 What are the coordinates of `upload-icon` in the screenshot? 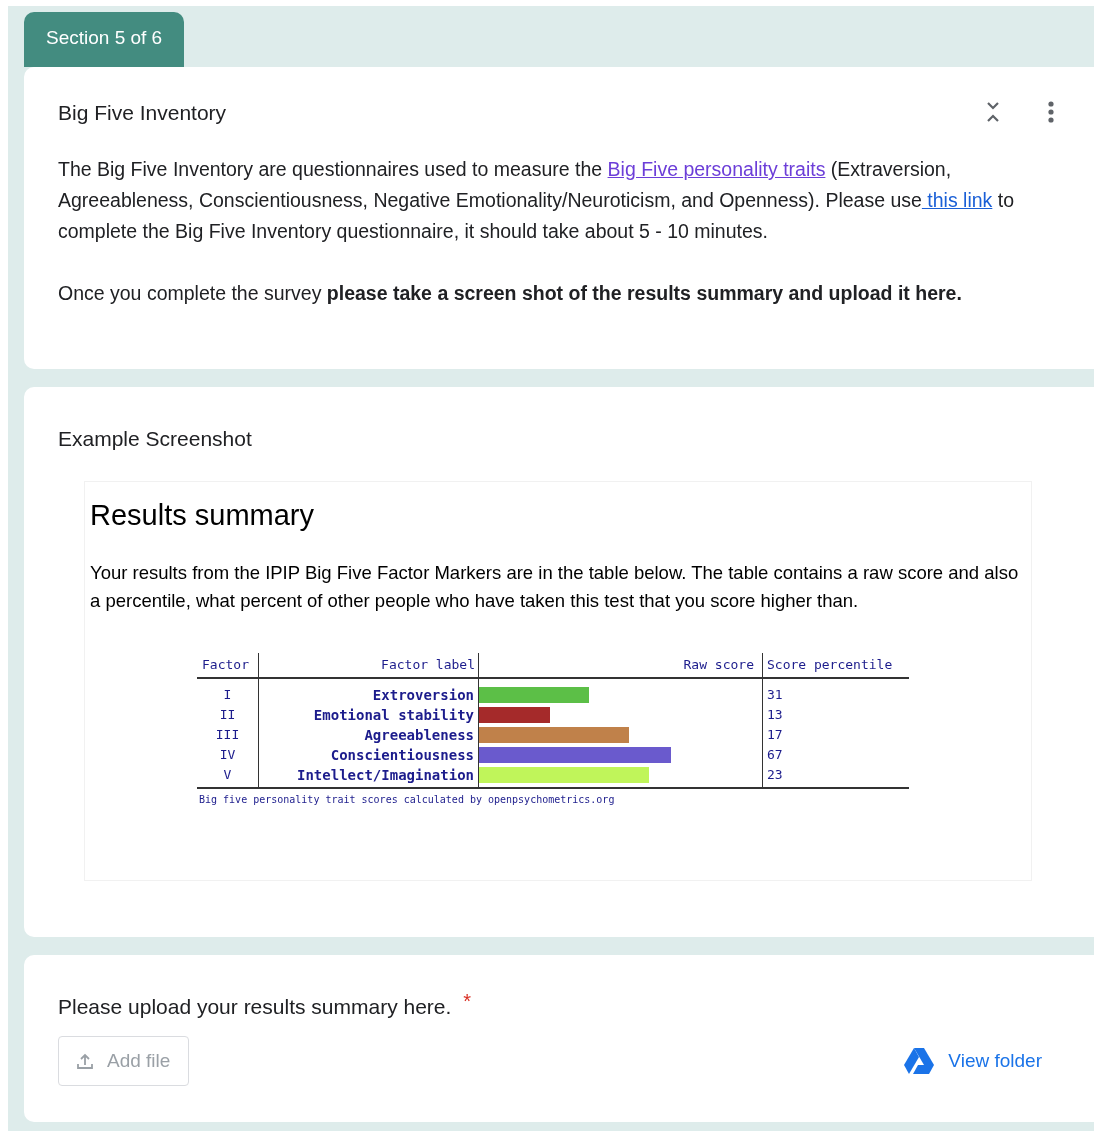 It's located at (85, 1061).